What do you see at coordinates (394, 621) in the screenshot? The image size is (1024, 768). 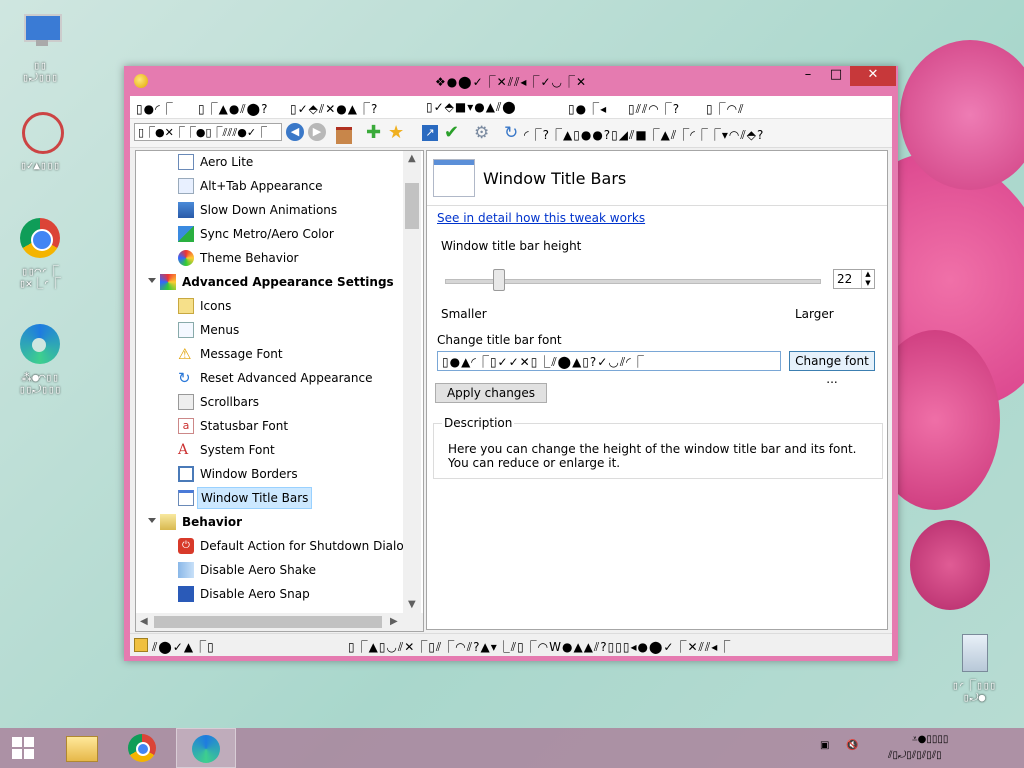 I see `scroll-right-icon: ▶` at bounding box center [394, 621].